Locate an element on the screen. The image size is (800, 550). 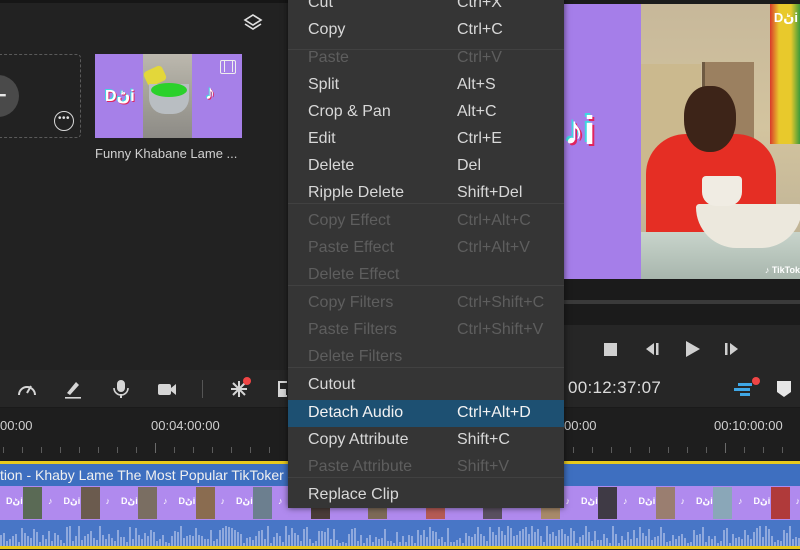
import-media-box: + ••• is located at coordinates (40, 96).